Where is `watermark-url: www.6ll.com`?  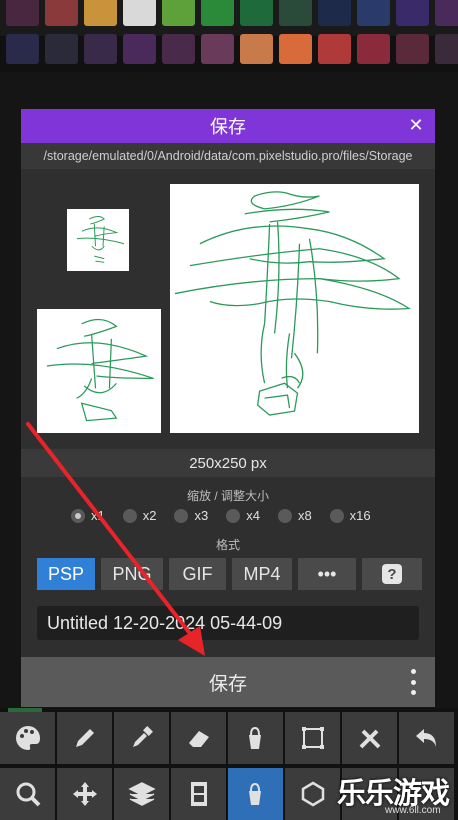 watermark-url: www.6ll.com is located at coordinates (413, 810).